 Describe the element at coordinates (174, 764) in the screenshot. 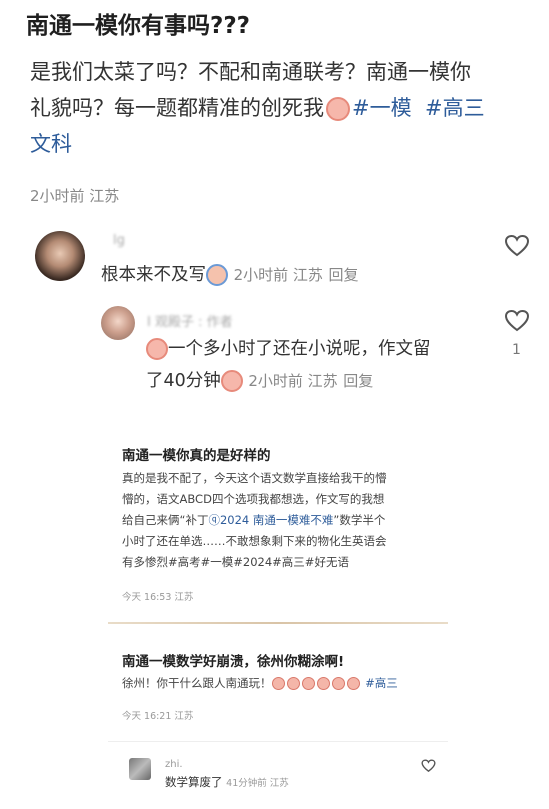

I see `embedded-comment-username: zhi.` at that location.